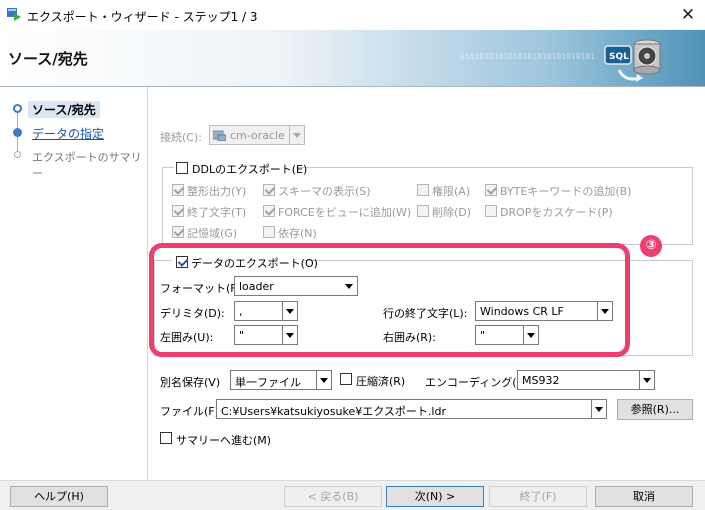  What do you see at coordinates (17, 154) in the screenshot?
I see `step-pending-icon` at bounding box center [17, 154].